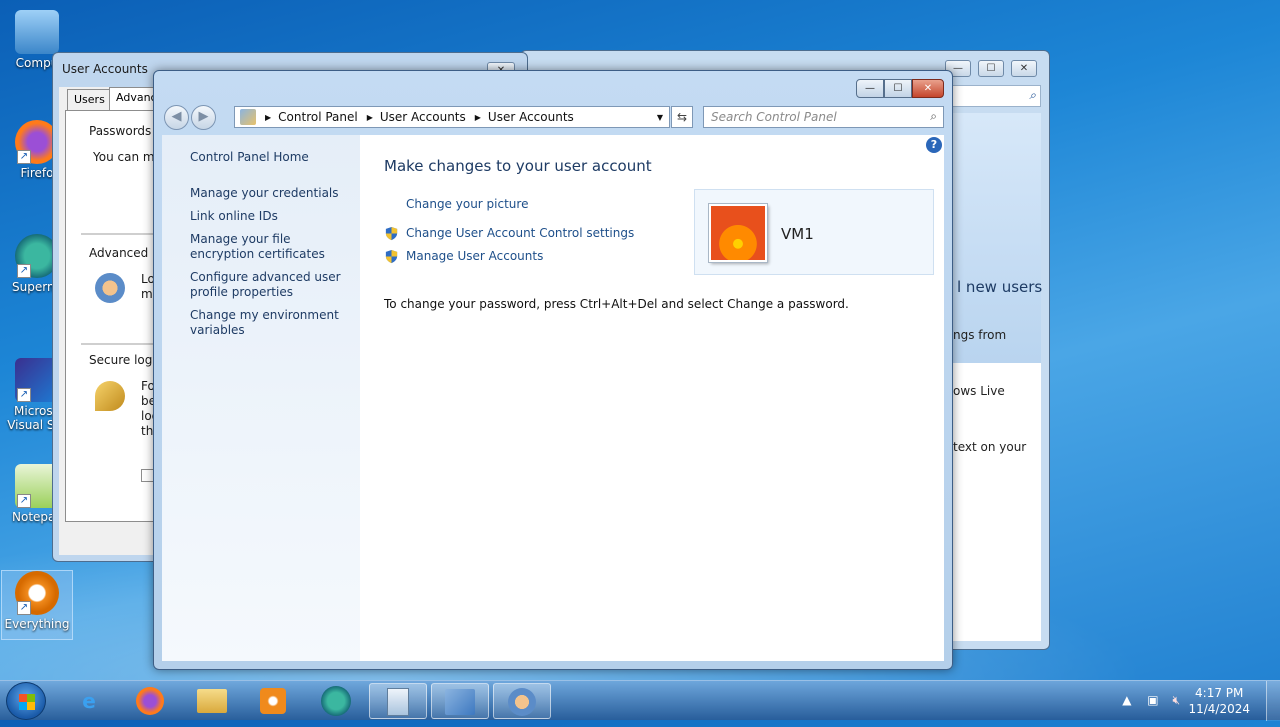 Image resolution: width=1280 pixels, height=727 pixels. I want to click on taskbar-firefox, so click(150, 701).